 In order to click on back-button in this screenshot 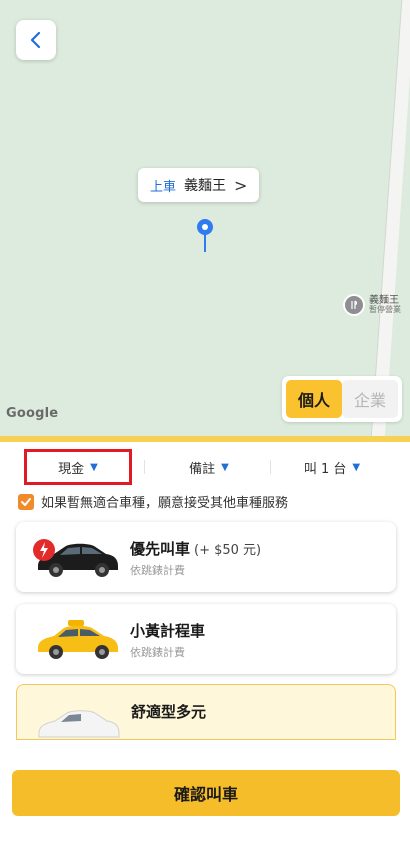, I will do `click(36, 40)`.